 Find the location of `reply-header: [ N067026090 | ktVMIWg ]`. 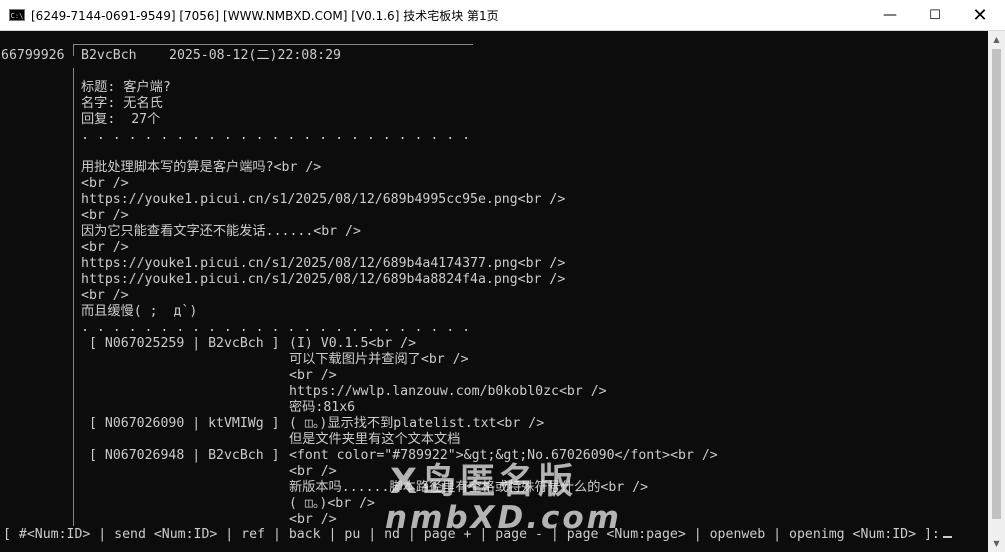

reply-header: [ N067026090 | ktVMIWg ] is located at coordinates (184, 423).